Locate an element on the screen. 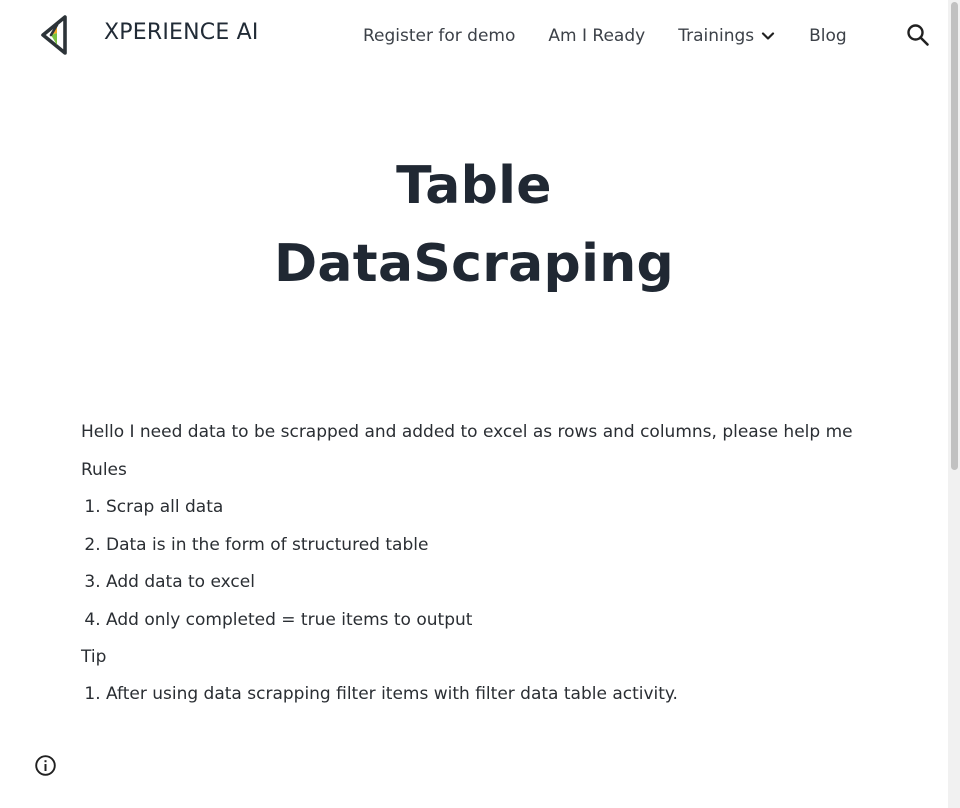  scrollbar is located at coordinates (954, 404).